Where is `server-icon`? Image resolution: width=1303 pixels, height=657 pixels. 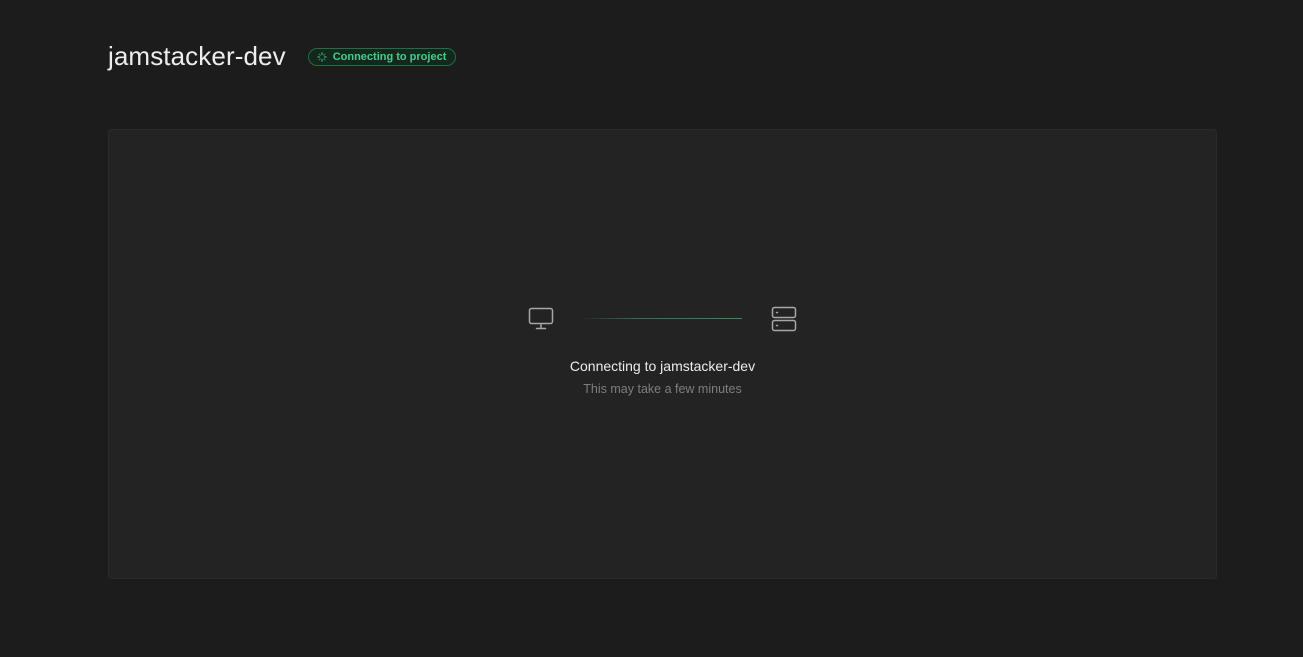 server-icon is located at coordinates (784, 319).